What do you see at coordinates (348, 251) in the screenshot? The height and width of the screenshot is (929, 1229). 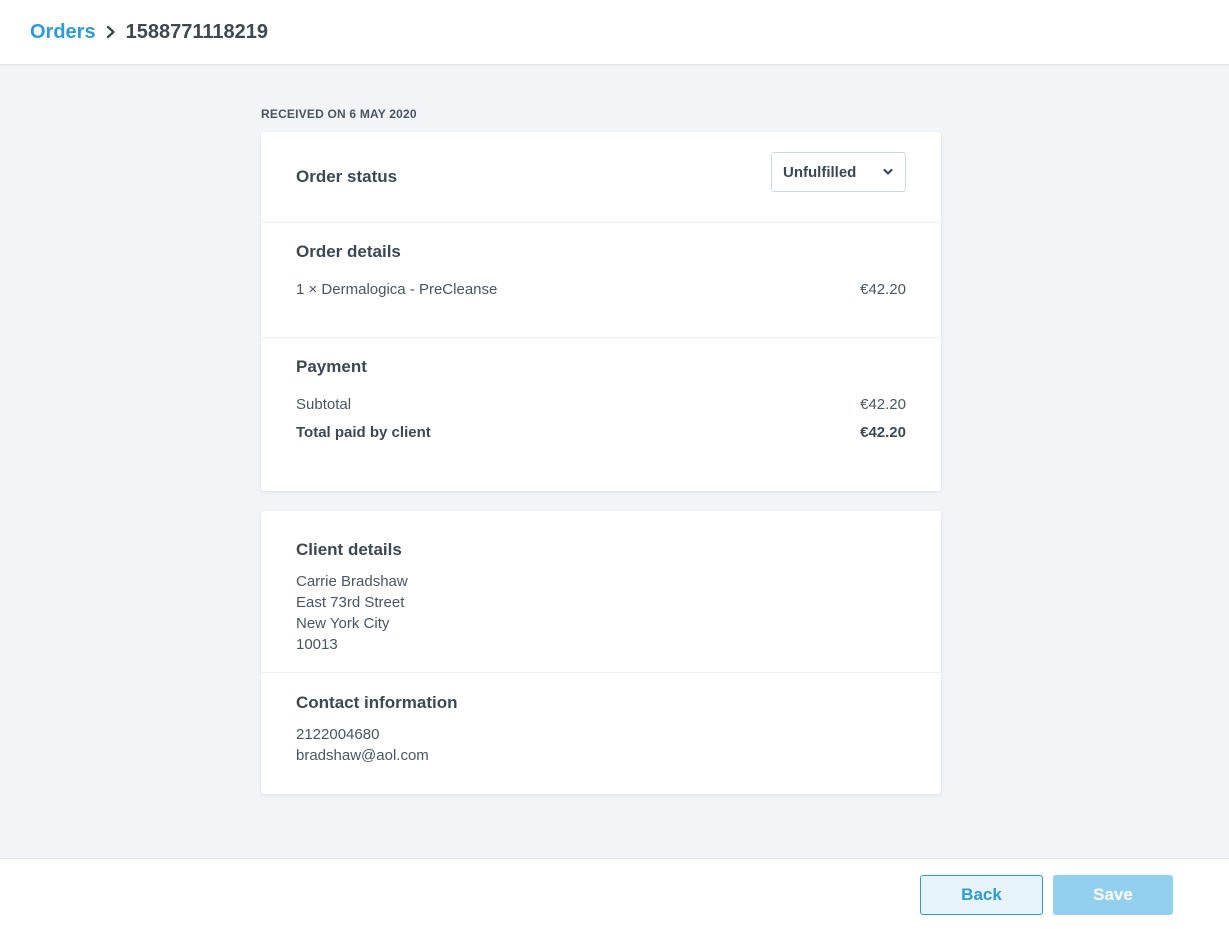 I see `order-details-title: Order details` at bounding box center [348, 251].